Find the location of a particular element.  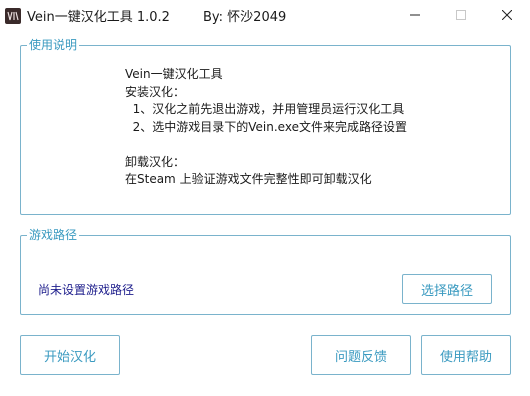

app-logo-icon is located at coordinates (13, 16).